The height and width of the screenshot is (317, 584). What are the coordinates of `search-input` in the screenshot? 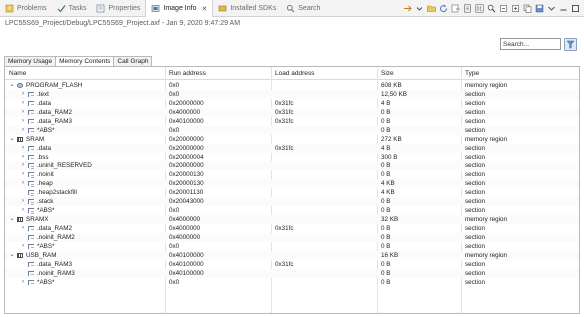 It's located at (530, 44).